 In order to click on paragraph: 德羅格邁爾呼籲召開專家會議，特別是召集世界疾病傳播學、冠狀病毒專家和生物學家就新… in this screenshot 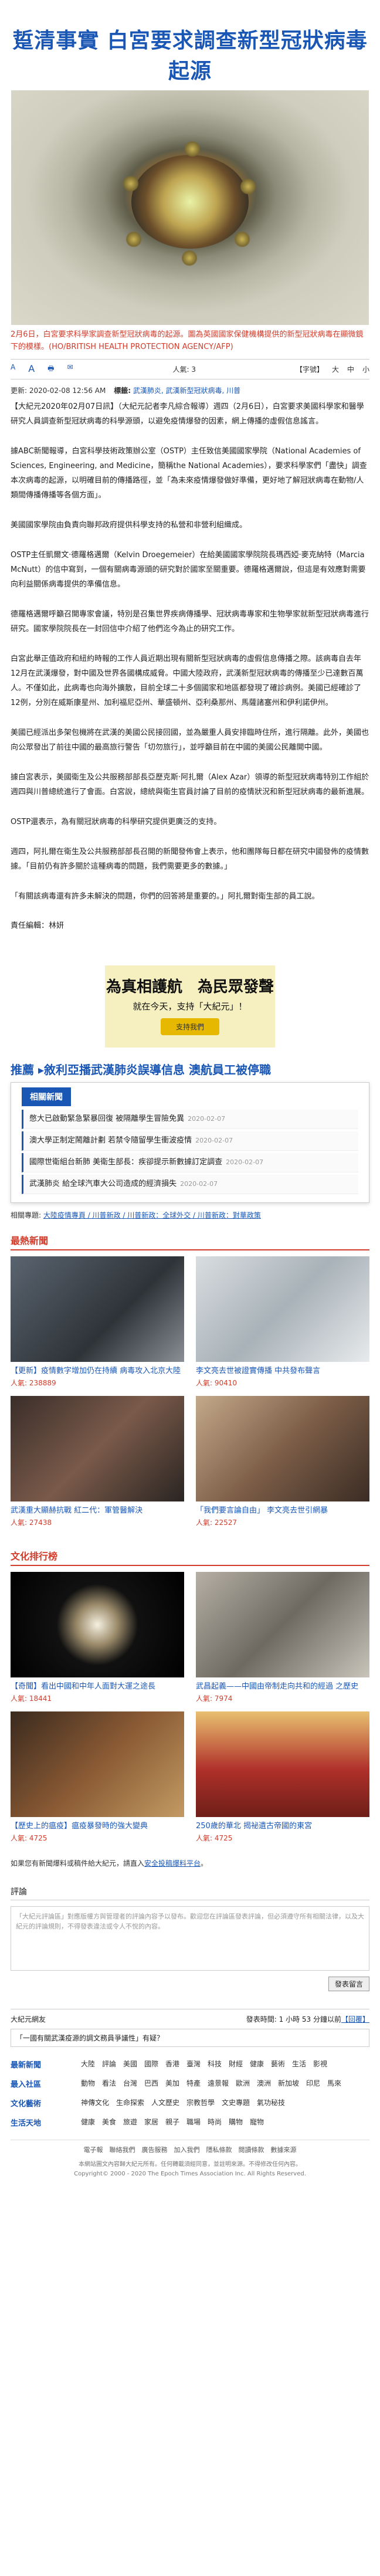, I will do `click(190, 621)`.